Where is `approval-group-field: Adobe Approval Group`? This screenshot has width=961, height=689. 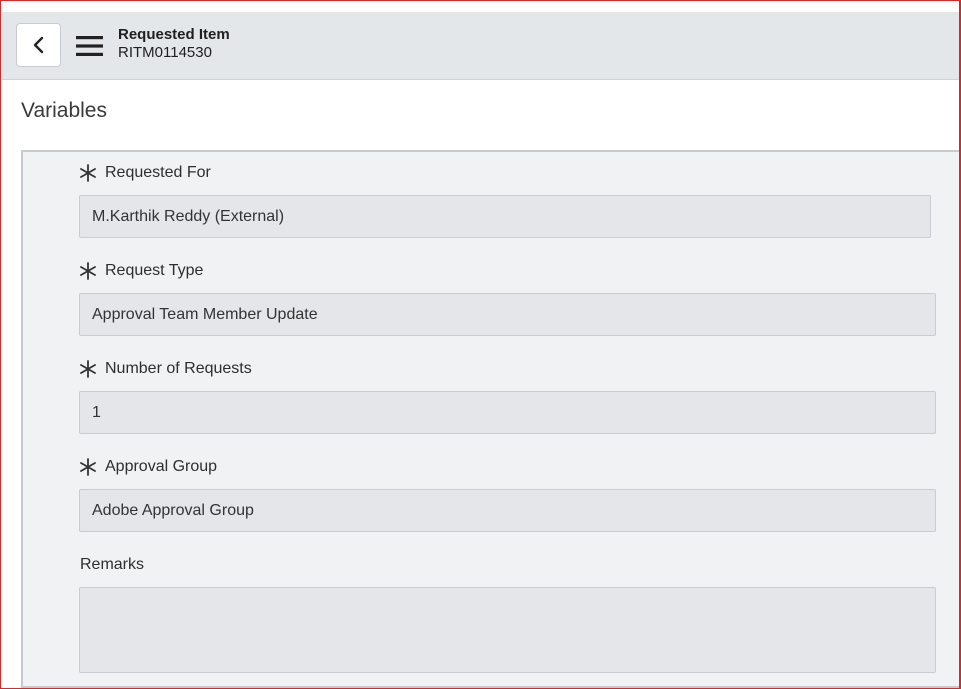
approval-group-field: Adobe Approval Group is located at coordinates (507, 510).